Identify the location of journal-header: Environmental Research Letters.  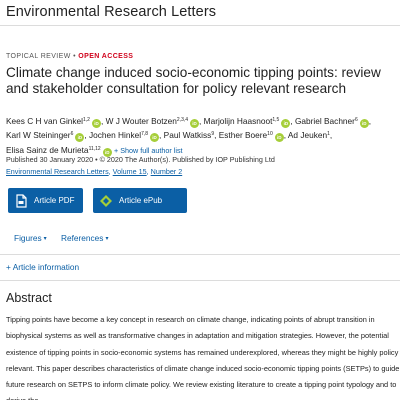
(200, 13).